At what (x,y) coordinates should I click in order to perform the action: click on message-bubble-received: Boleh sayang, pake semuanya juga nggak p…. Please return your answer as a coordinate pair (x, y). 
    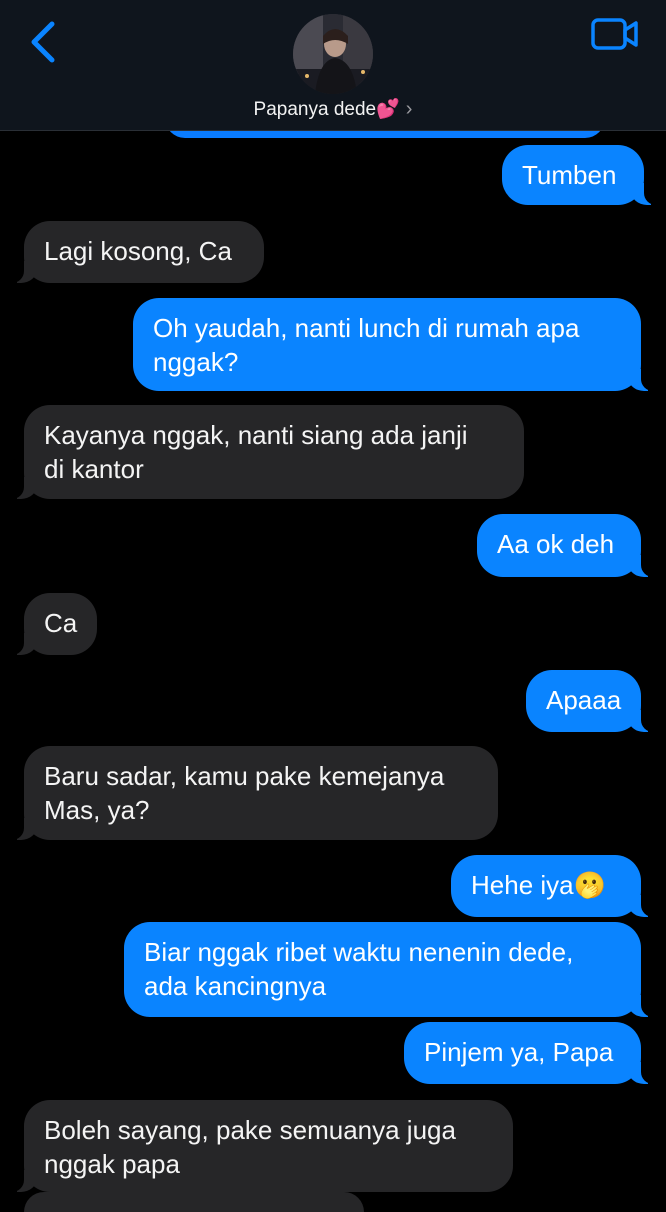
    Looking at the image, I should click on (256, 1146).